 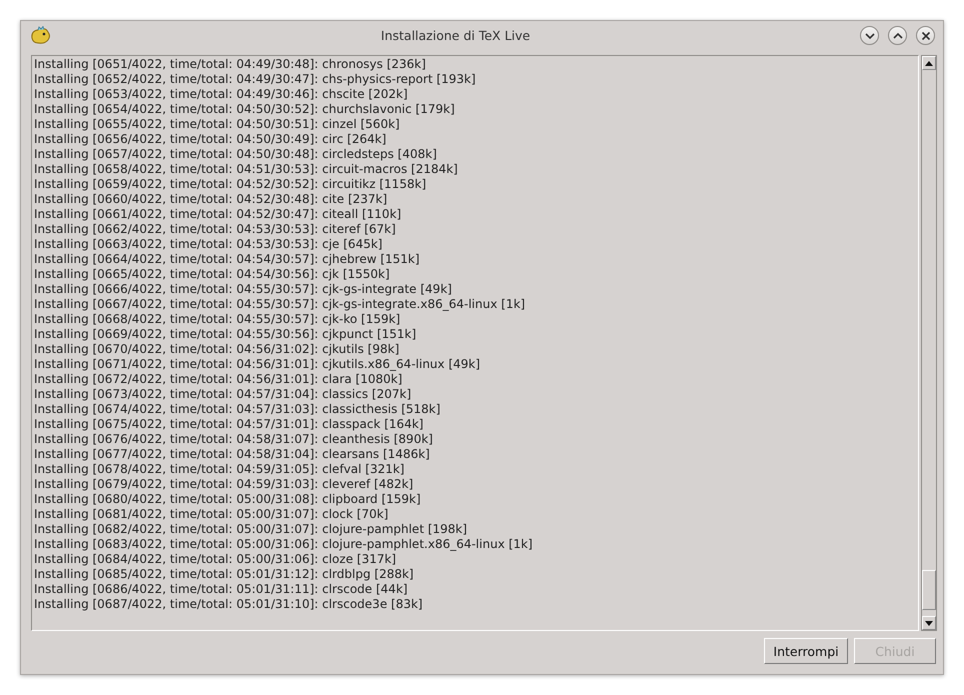 What do you see at coordinates (255, 79) in the screenshot?
I see `log-line: Installing [0652/4022, time/total: 04:49/30:47]: chs-physics-report [193k]` at bounding box center [255, 79].